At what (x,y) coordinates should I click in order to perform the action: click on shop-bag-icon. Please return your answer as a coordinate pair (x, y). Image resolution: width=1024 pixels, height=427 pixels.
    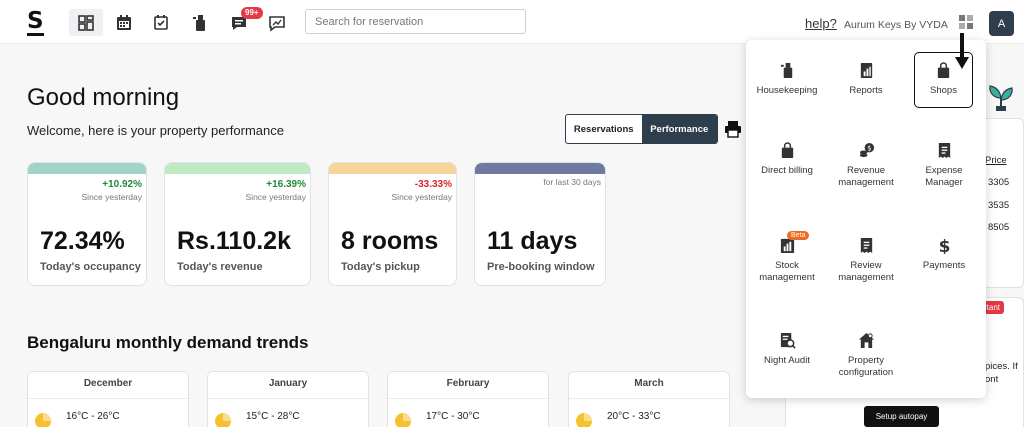
    Looking at the image, I should click on (943, 70).